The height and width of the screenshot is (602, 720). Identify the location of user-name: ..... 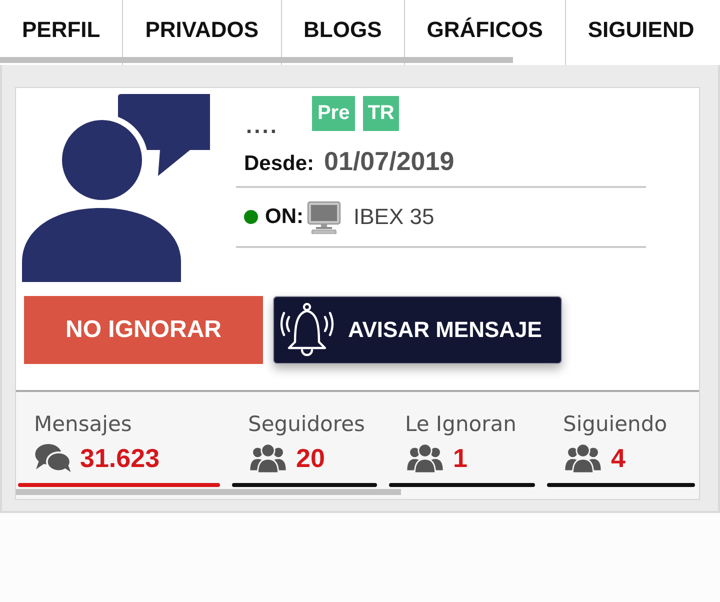
(262, 126).